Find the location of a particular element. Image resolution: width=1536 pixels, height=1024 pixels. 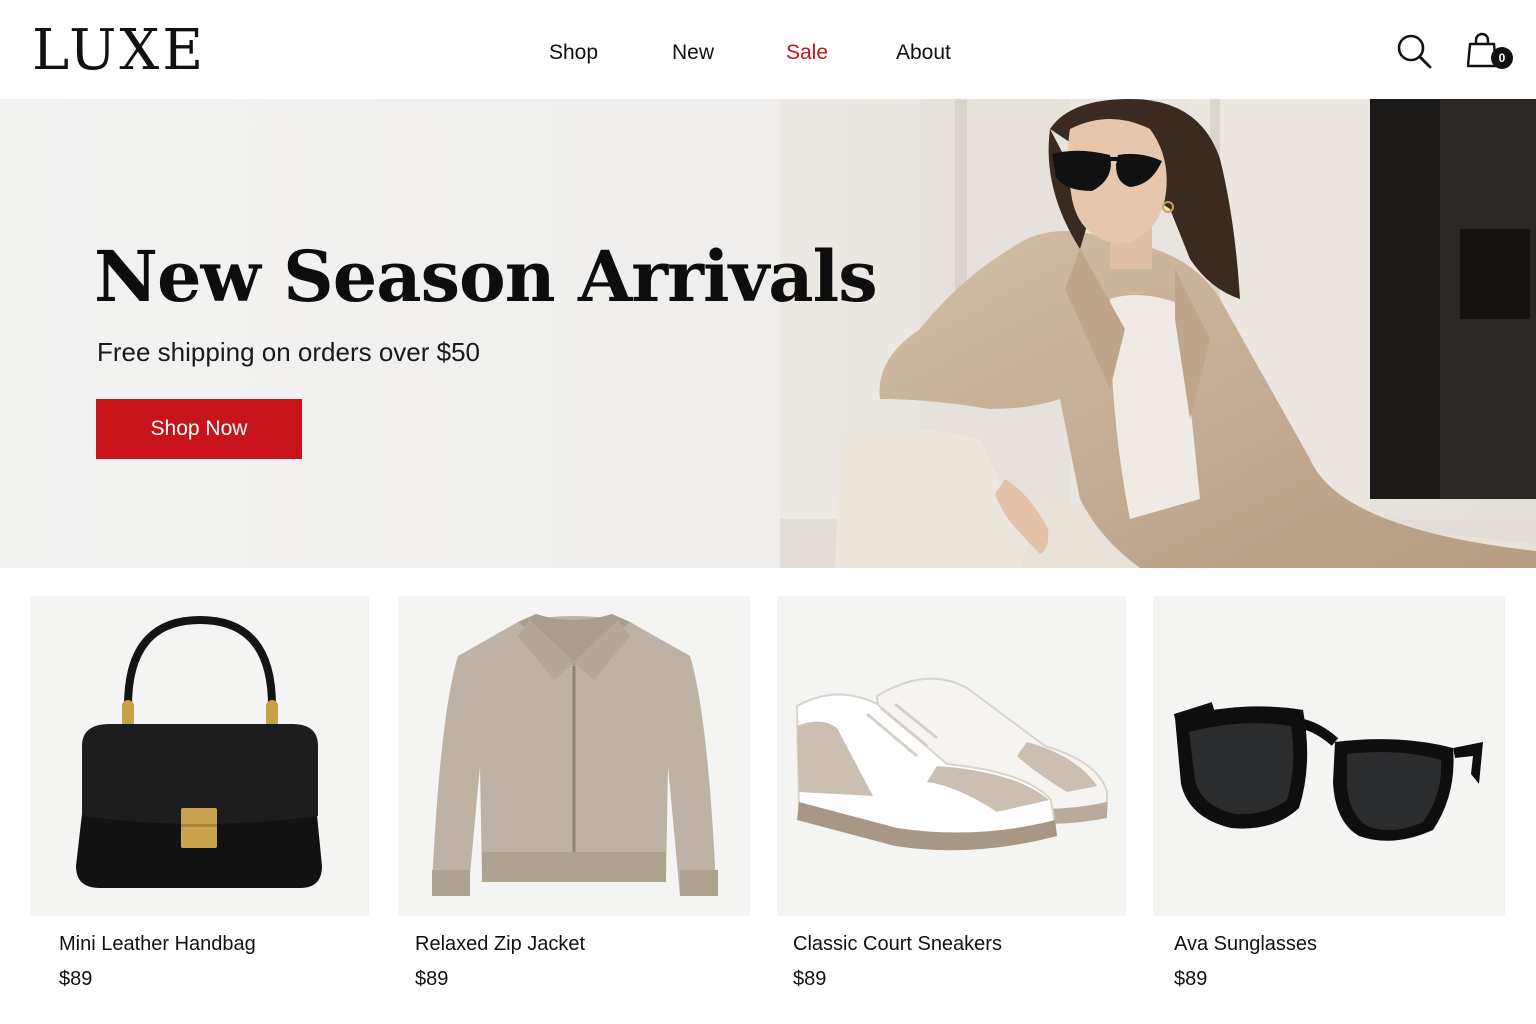

hero-subtitle: Free shipping on orders over $50 is located at coordinates (289, 352).